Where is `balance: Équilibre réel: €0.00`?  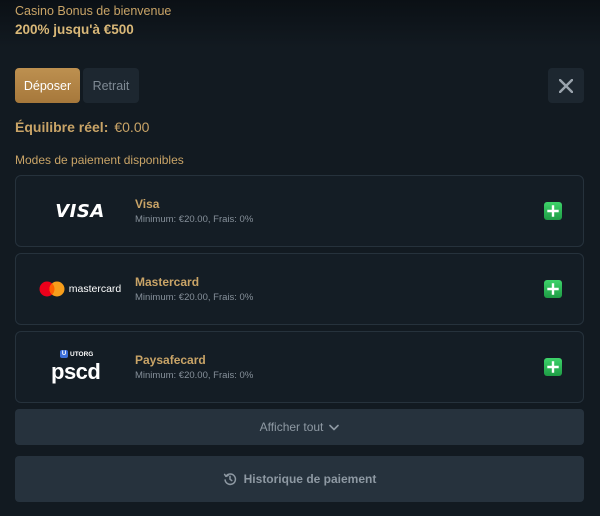
balance: Équilibre réel: €0.00 is located at coordinates (82, 127).